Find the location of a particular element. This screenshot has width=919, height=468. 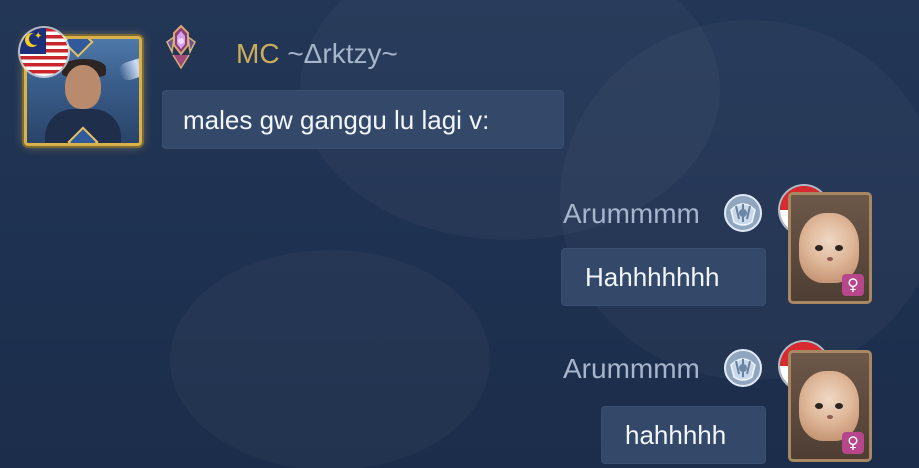

sender-name: ~Δrktzy~ is located at coordinates (342, 53).